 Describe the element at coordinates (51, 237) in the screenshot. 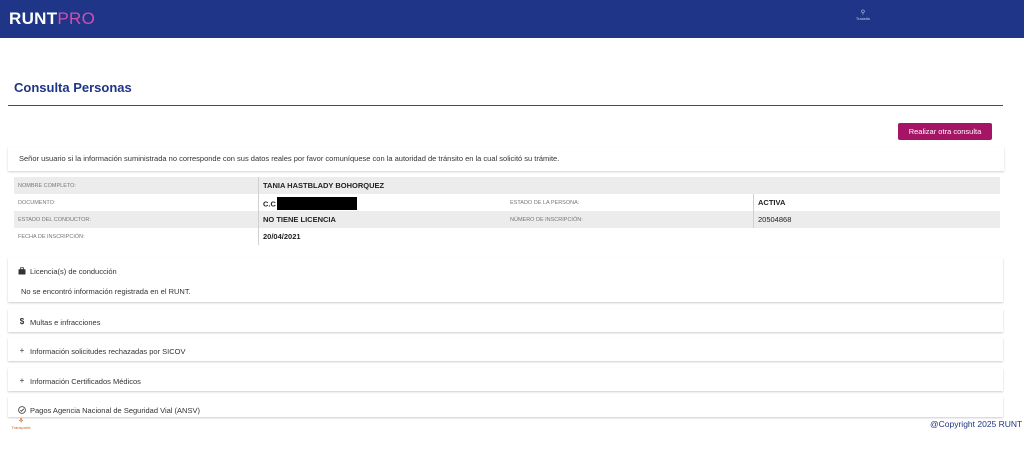

I see `inscription-date-label: FECHA DE INSCRIPCIÓN:` at that location.